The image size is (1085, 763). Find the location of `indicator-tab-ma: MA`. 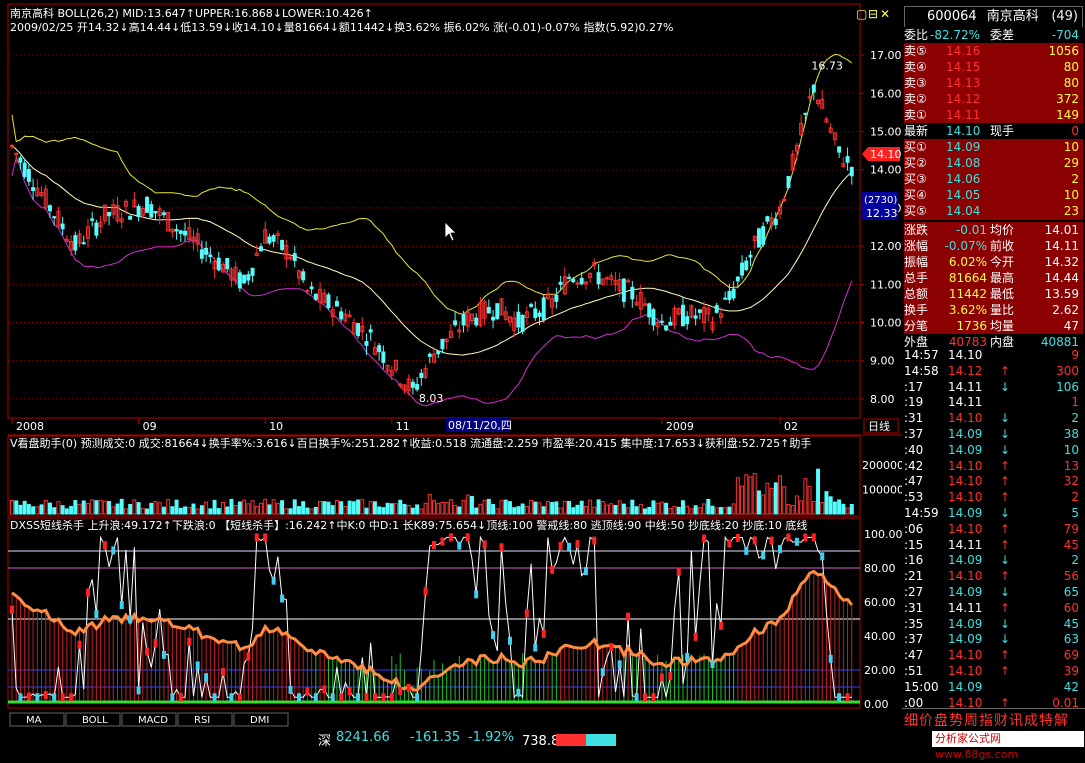

indicator-tab-ma: MA is located at coordinates (34, 720).